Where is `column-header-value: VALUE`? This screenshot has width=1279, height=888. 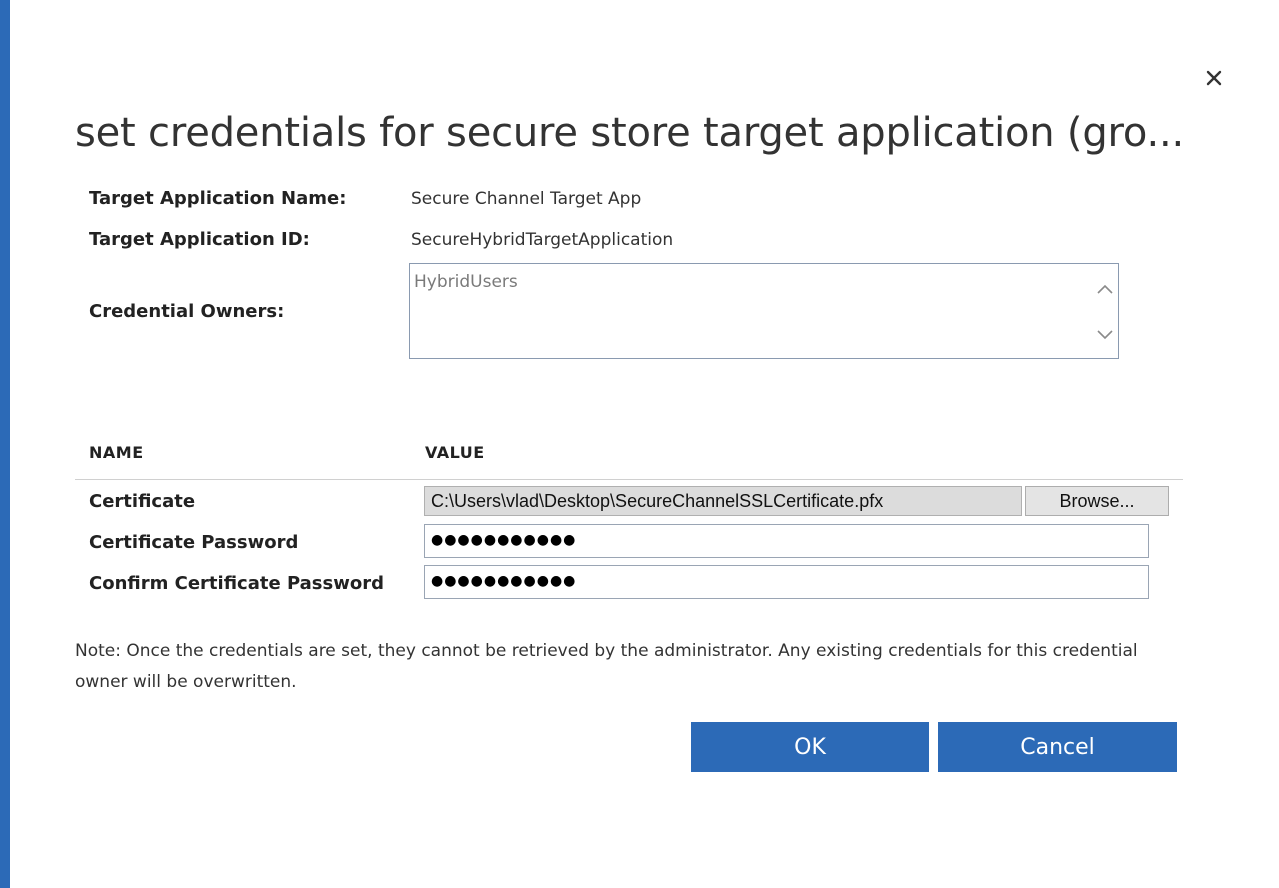
column-header-value: VALUE is located at coordinates (455, 452).